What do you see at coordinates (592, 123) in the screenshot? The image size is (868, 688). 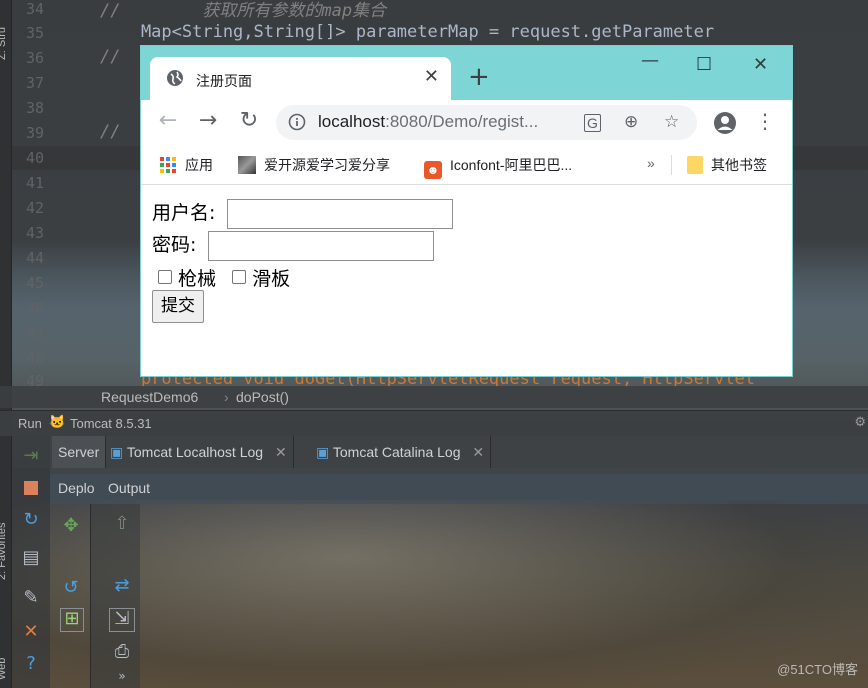 I see `translate-icon: G` at bounding box center [592, 123].